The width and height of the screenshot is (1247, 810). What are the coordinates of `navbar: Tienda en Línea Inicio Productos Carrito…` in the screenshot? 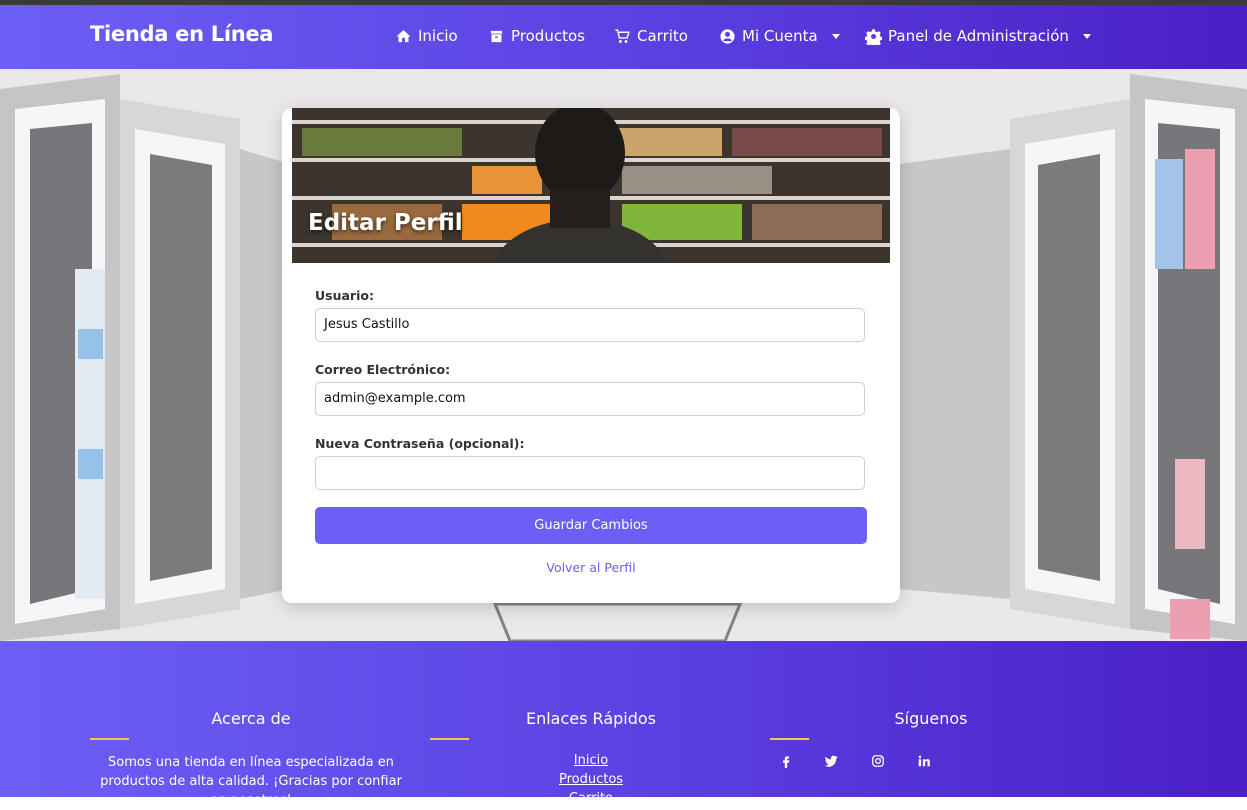 It's located at (623, 37).